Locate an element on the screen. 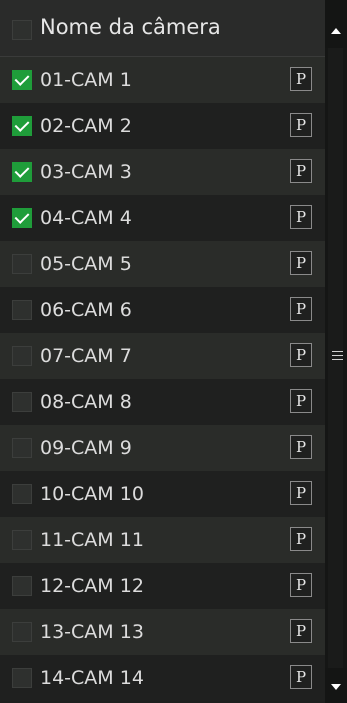 This screenshot has height=703, width=347. camera-name-label: 14-CAM 14 is located at coordinates (92, 678).